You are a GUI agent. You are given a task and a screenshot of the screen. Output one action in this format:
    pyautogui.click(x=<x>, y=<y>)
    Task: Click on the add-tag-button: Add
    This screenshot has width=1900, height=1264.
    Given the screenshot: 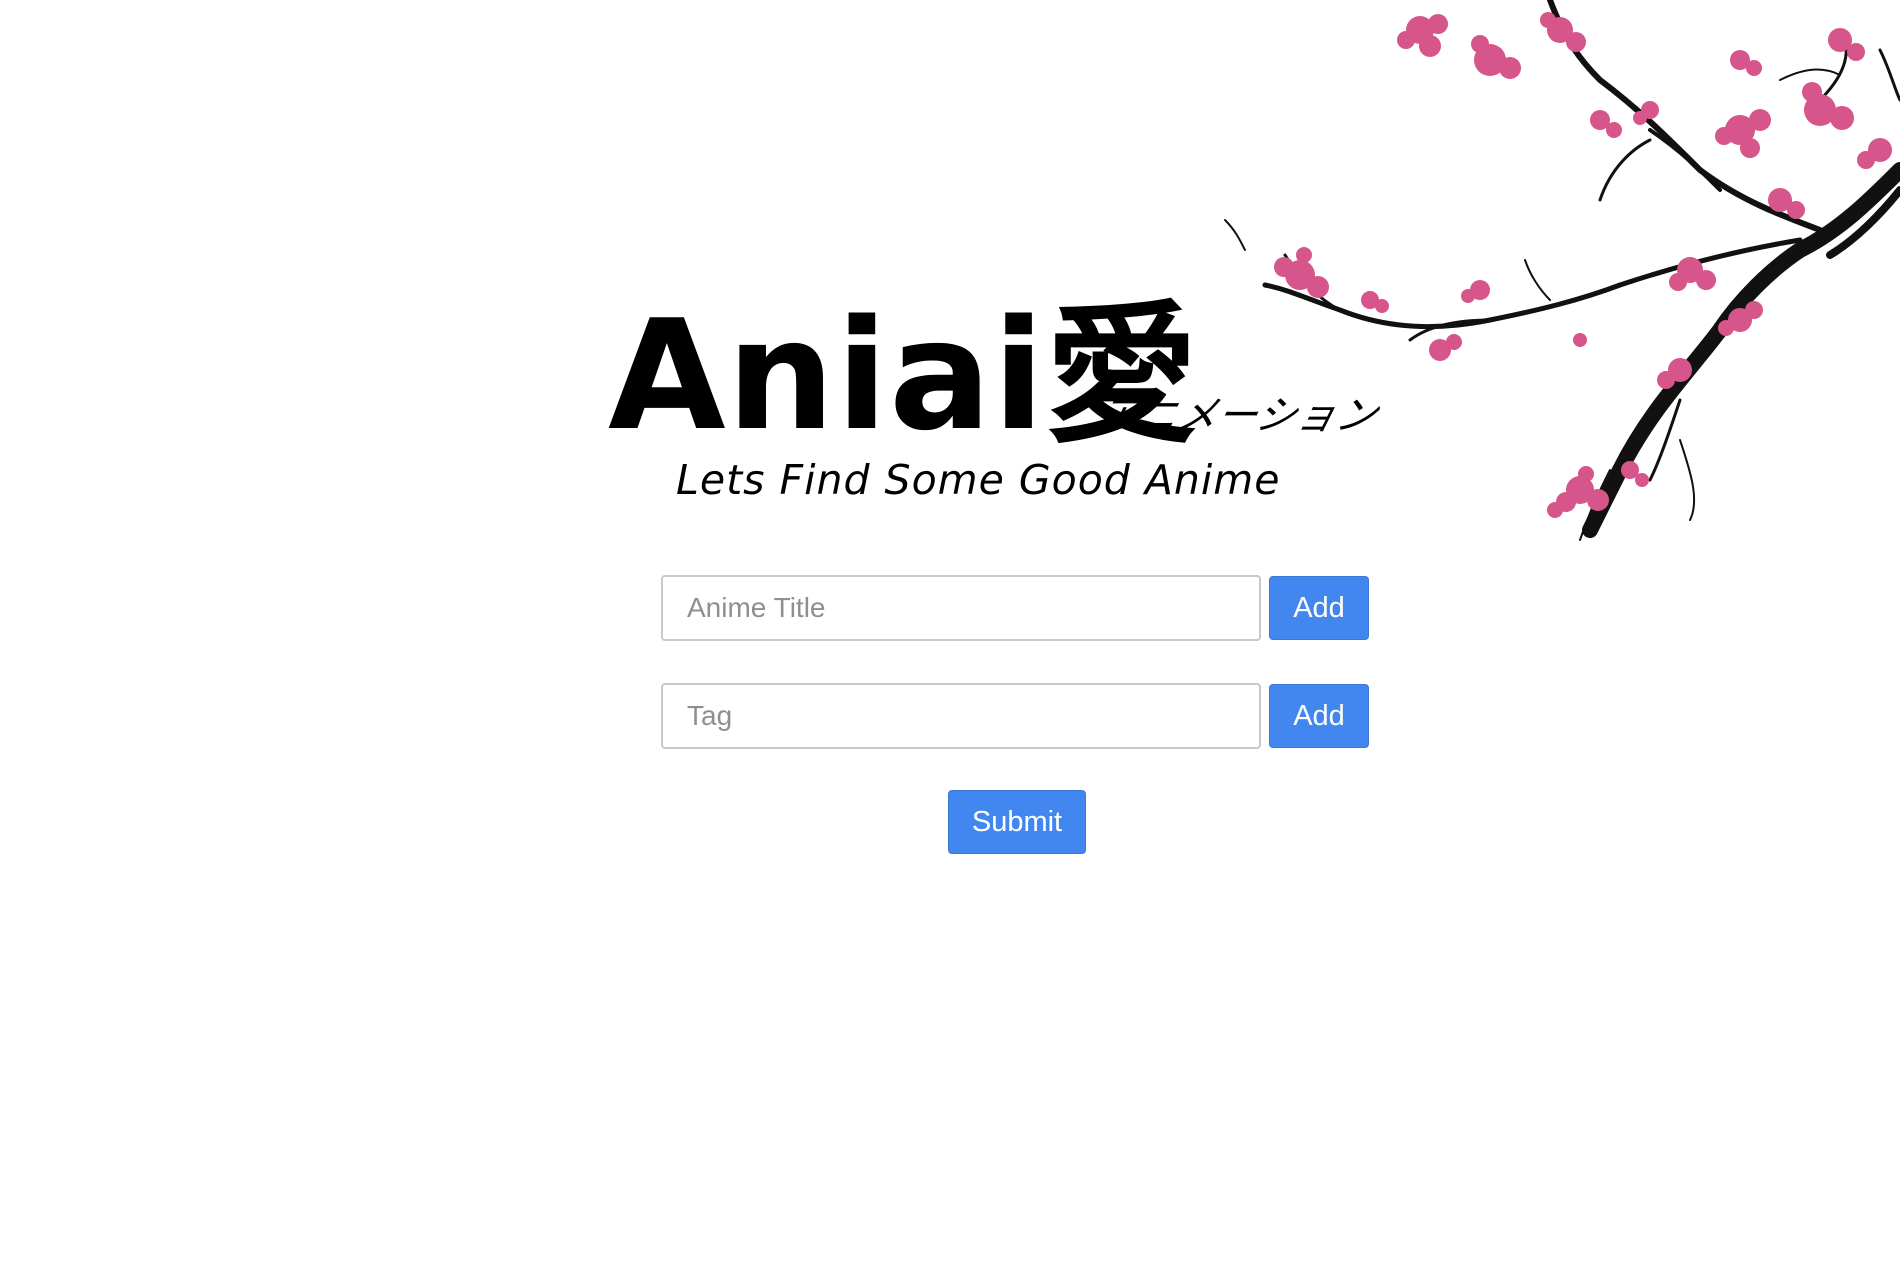 What is the action you would take?
    pyautogui.click(x=1319, y=716)
    